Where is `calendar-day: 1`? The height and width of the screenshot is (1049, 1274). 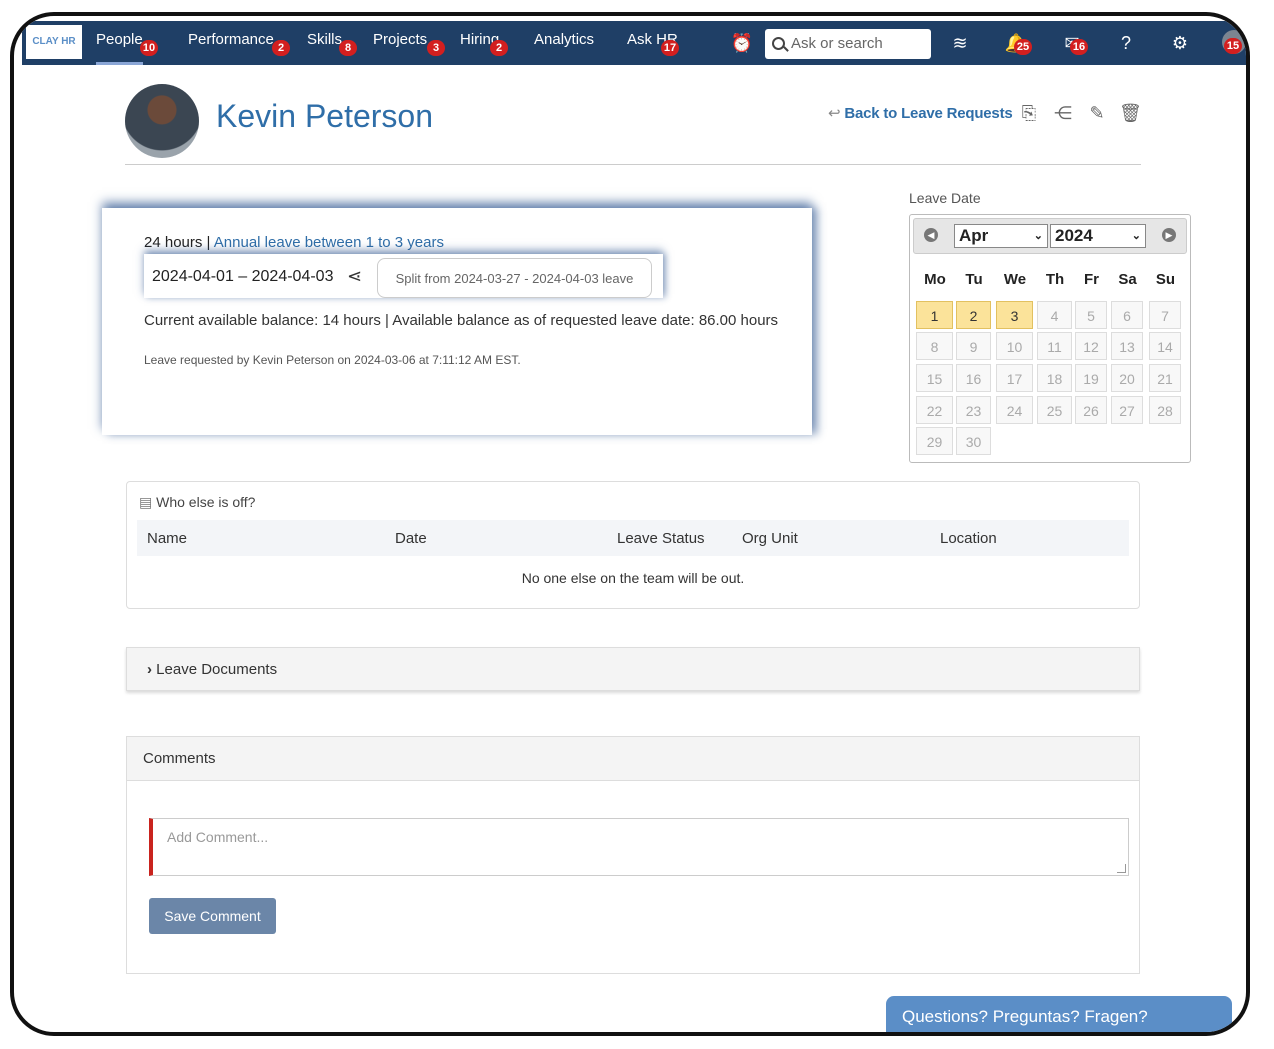 calendar-day: 1 is located at coordinates (934, 315).